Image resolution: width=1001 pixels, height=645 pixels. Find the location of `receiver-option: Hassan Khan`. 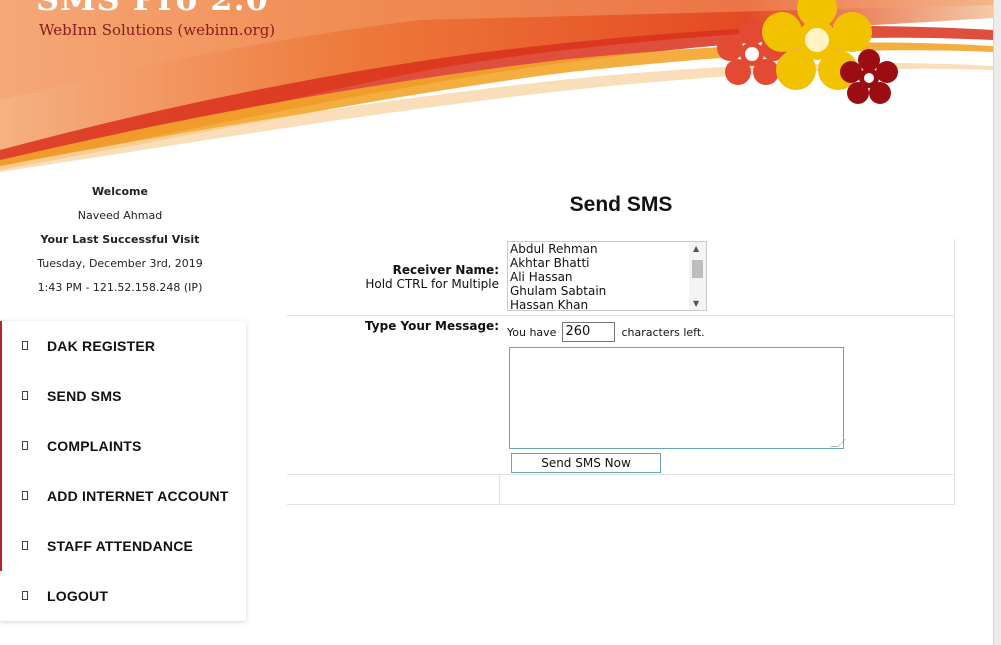

receiver-option: Hassan Khan is located at coordinates (607, 304).